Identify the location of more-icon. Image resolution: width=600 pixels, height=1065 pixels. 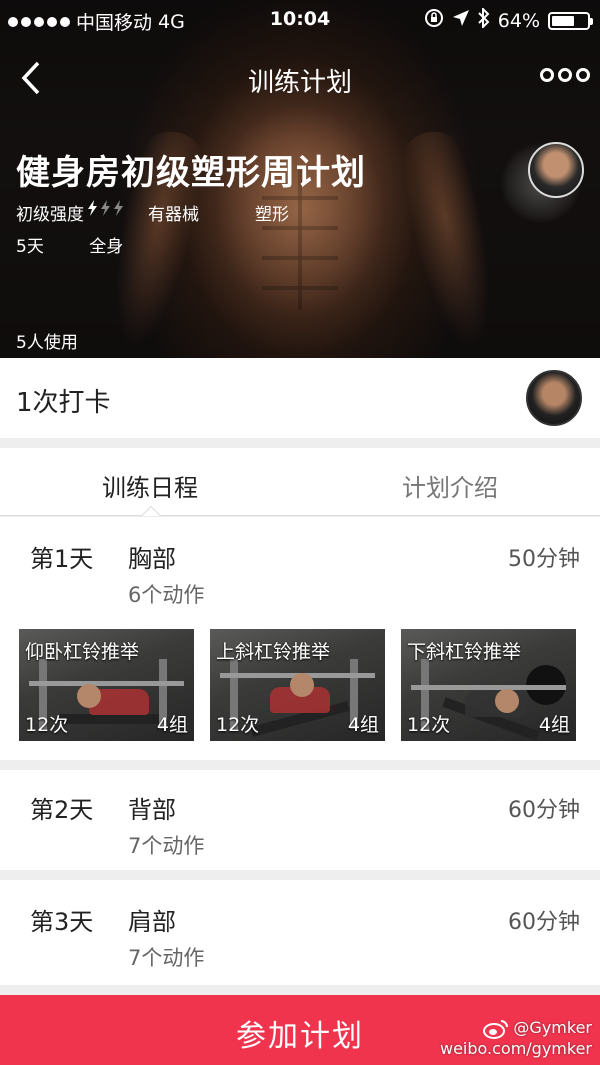
(547, 75).